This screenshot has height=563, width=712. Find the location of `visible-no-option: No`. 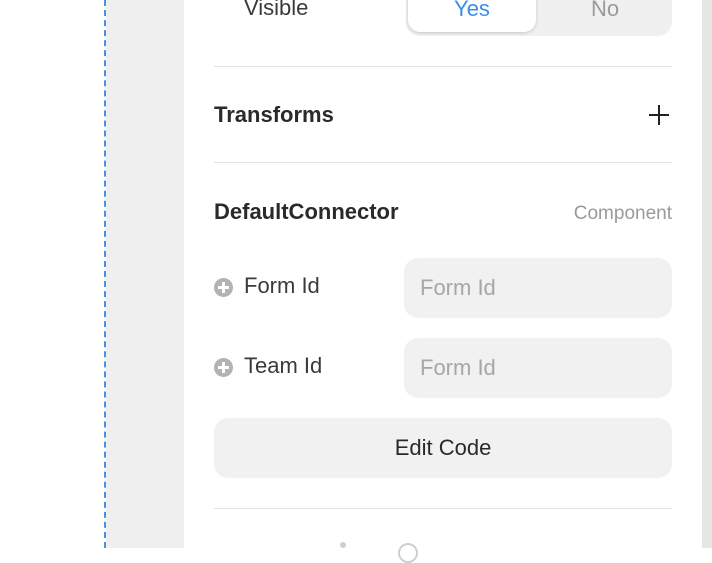

visible-no-option: No is located at coordinates (605, 16).